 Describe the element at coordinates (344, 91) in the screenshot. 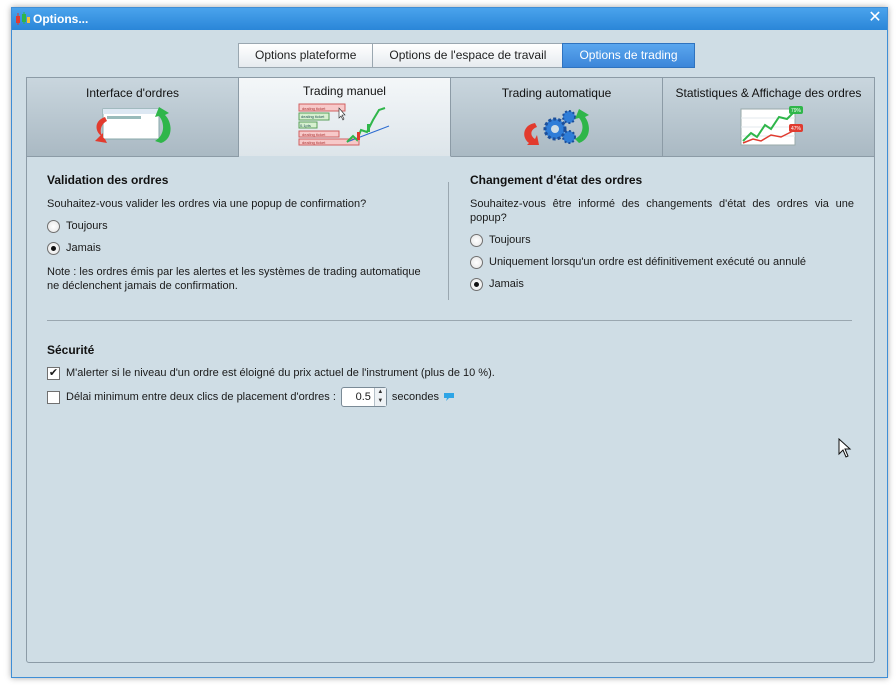

I see `subtab-label: Trading manuel` at that location.